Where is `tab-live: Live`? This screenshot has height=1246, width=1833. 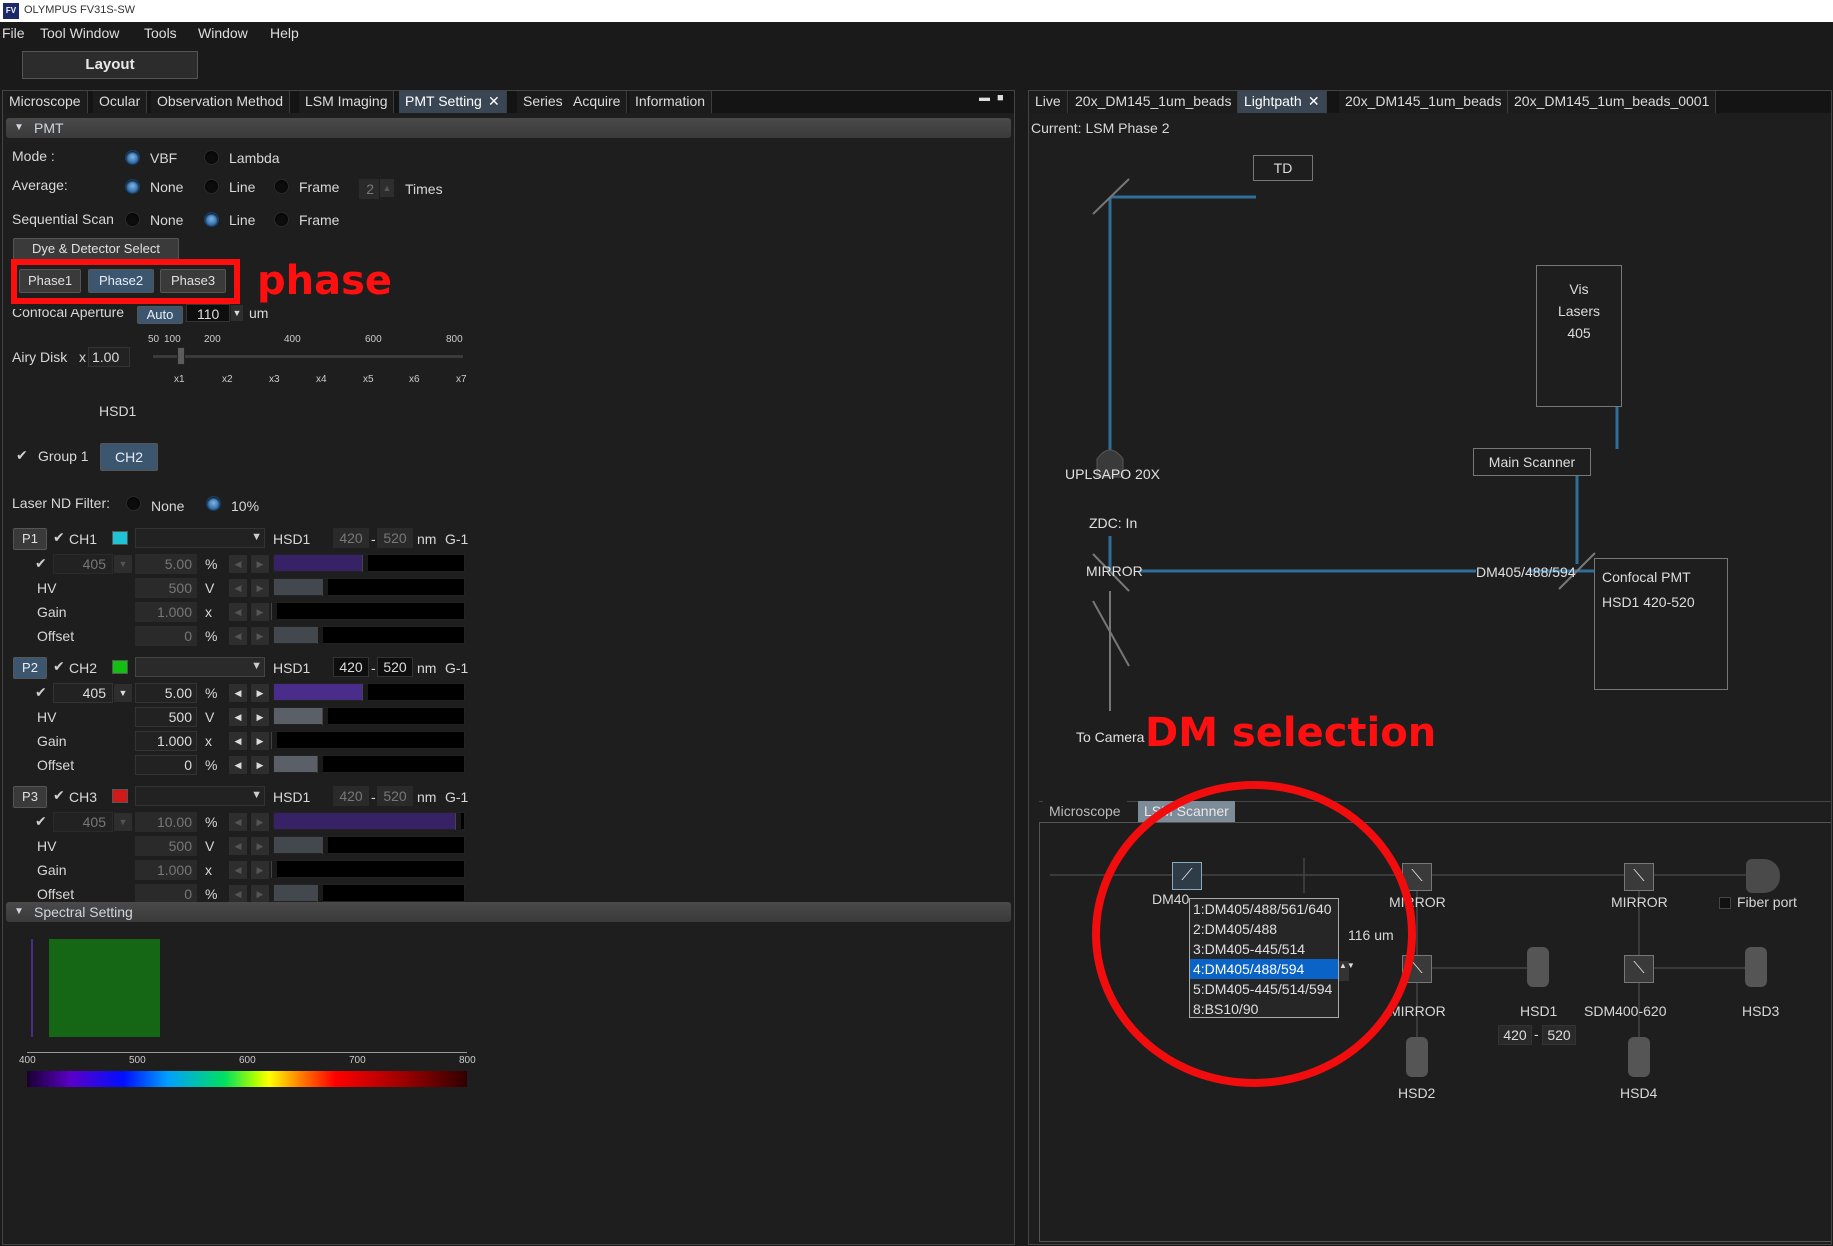
tab-live: Live is located at coordinates (1048, 102).